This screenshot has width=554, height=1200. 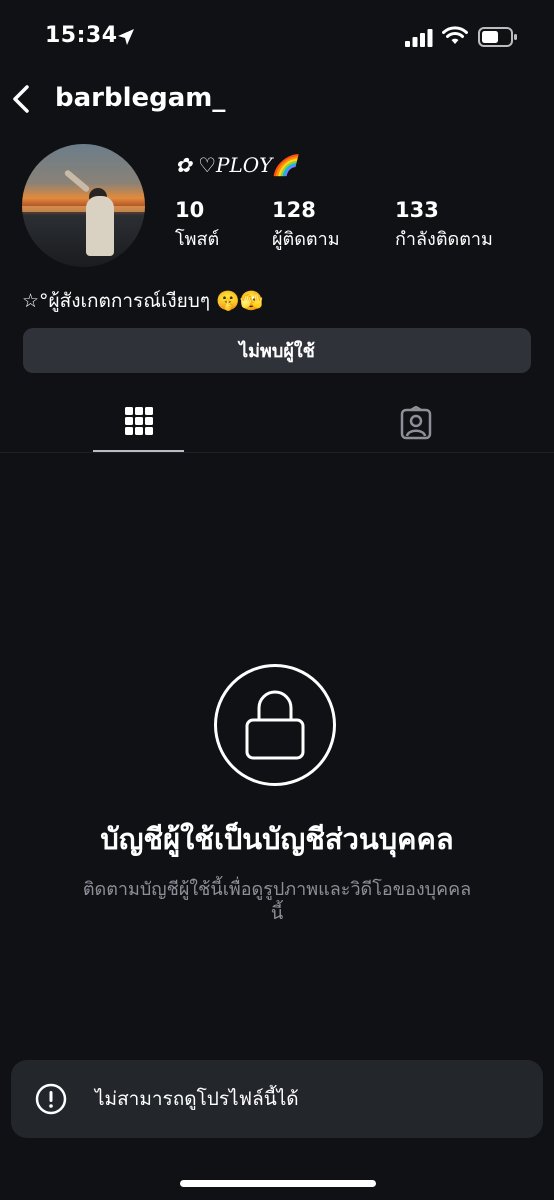 What do you see at coordinates (126, 37) in the screenshot?
I see `location-arrow-icon` at bounding box center [126, 37].